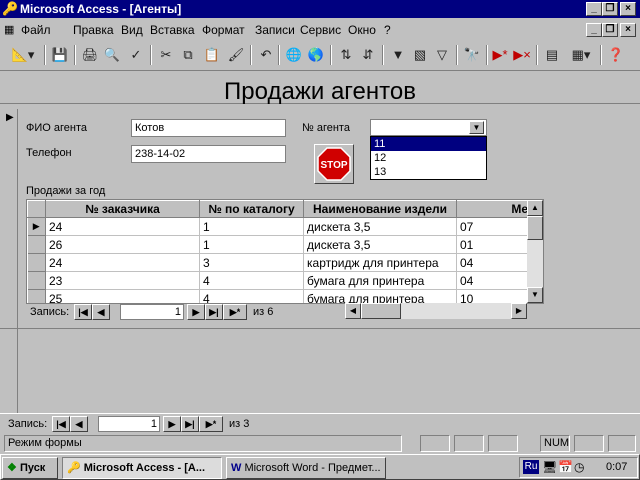 The height and width of the screenshot is (480, 640). I want to click on cell-item-name: картридж для принтера, so click(380, 262).